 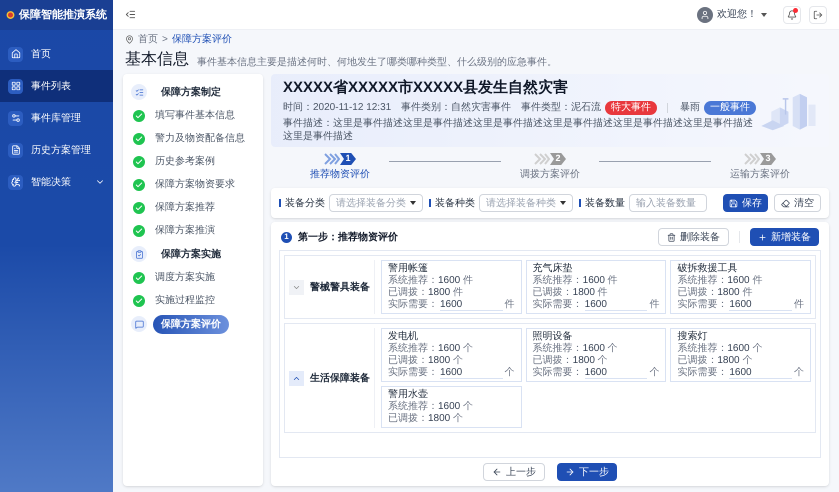 What do you see at coordinates (553, 268) in the screenshot?
I see `equipment-name: 充气床垫` at bounding box center [553, 268].